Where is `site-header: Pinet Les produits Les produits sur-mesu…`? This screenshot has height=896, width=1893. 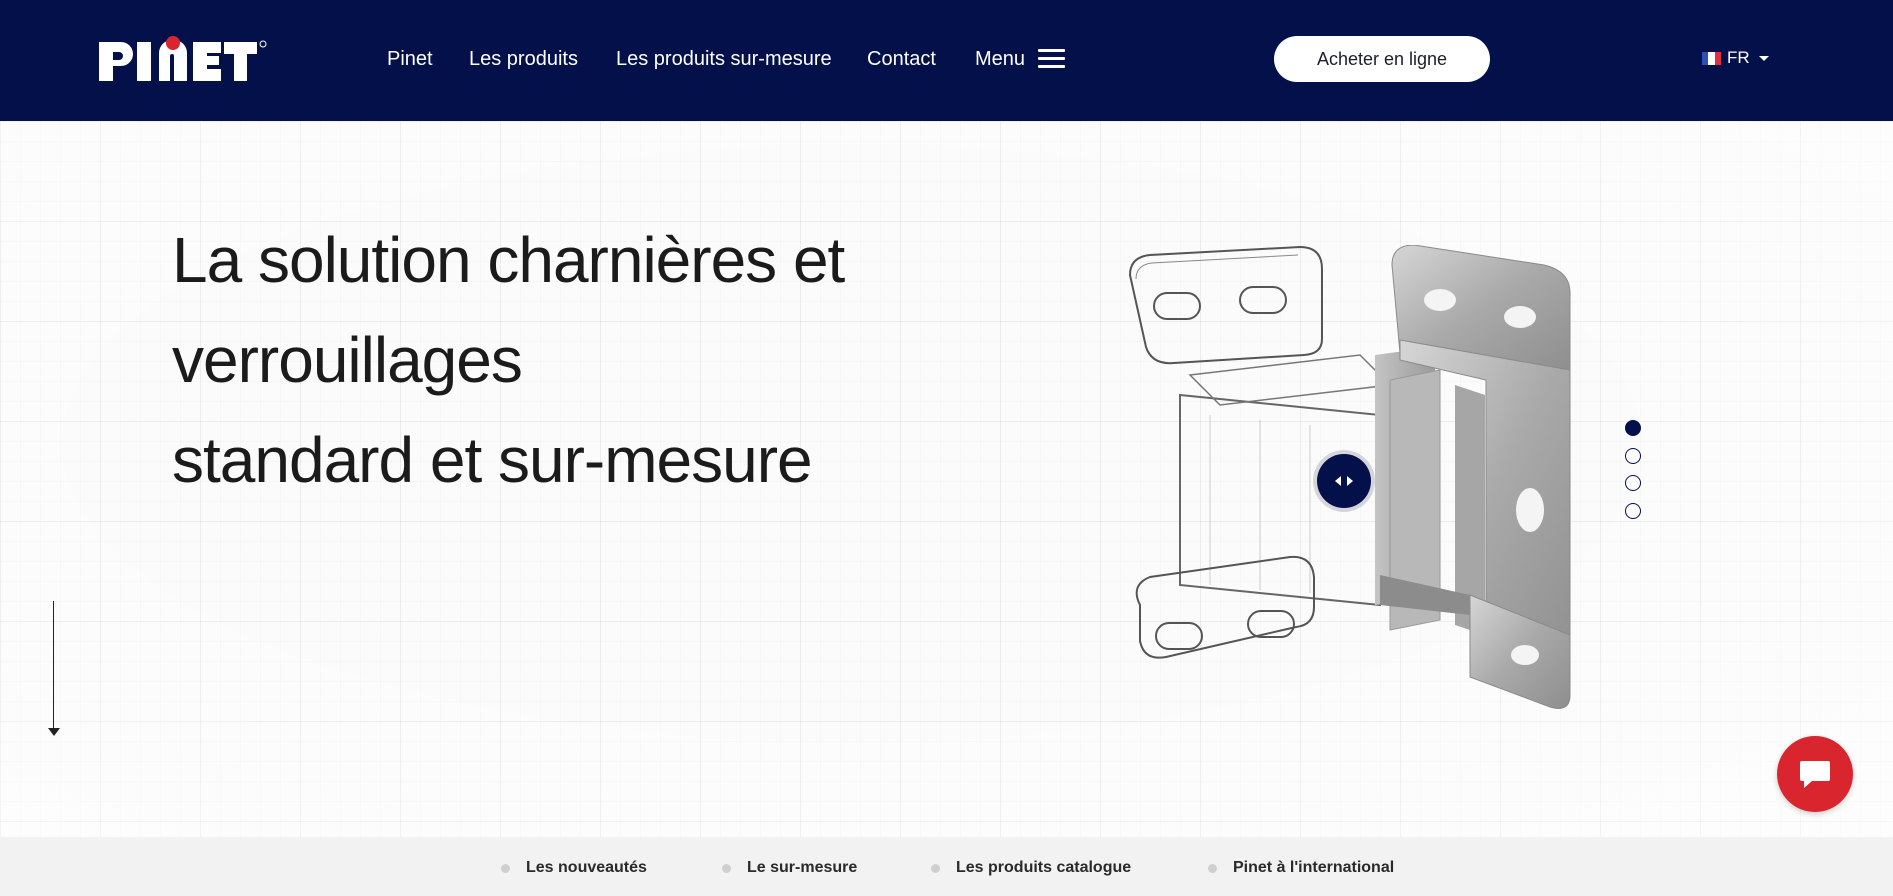 site-header: Pinet Les produits Les produits sur-mesu… is located at coordinates (946, 60).